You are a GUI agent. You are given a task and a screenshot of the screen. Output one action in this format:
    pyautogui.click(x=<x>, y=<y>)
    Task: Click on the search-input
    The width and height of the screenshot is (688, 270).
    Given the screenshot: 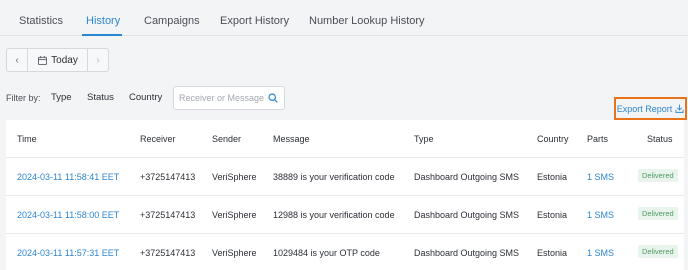 What is the action you would take?
    pyautogui.click(x=223, y=98)
    